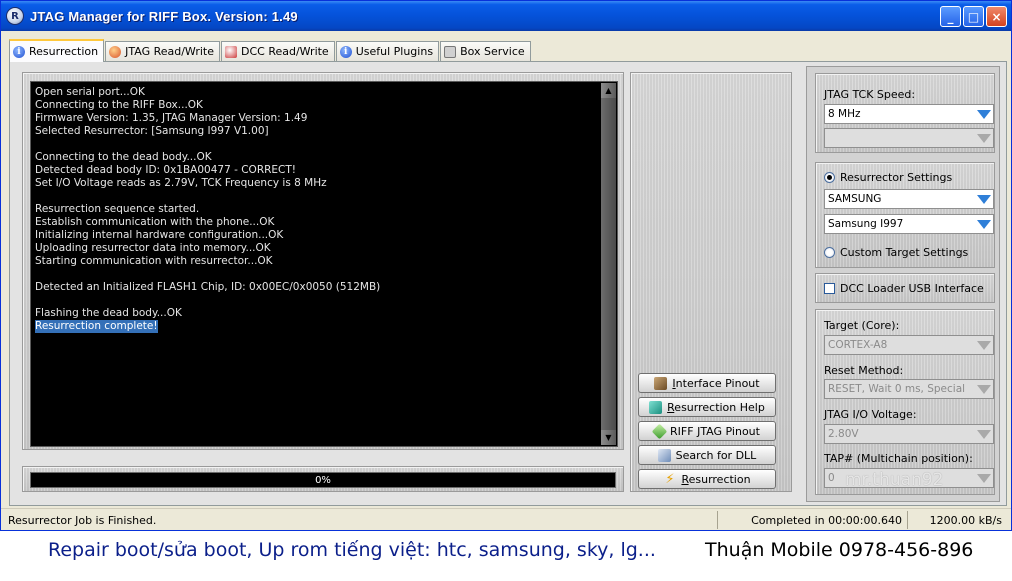 The image size is (1012, 581). Describe the element at coordinates (844, 114) in the screenshot. I see `tck-speed-value: 8 MHz` at that location.